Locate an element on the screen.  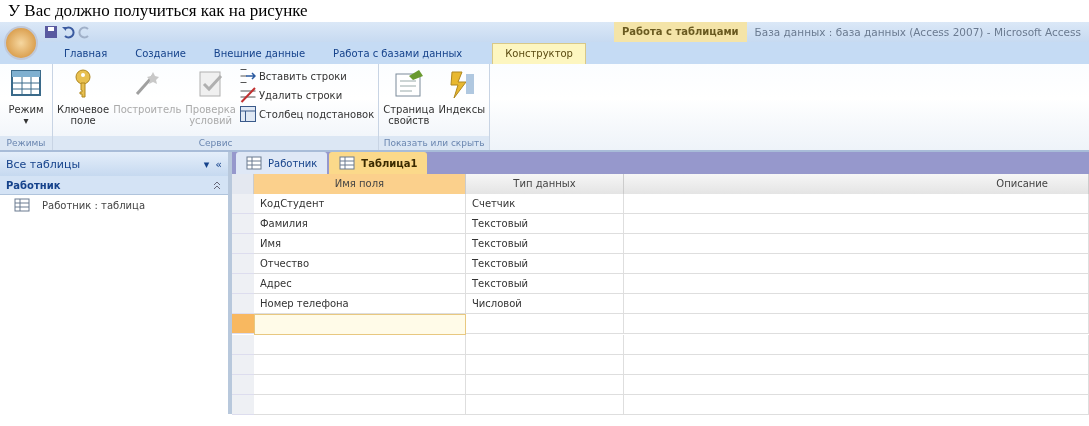
property-sheet-icon is located at coordinates (408, 84).